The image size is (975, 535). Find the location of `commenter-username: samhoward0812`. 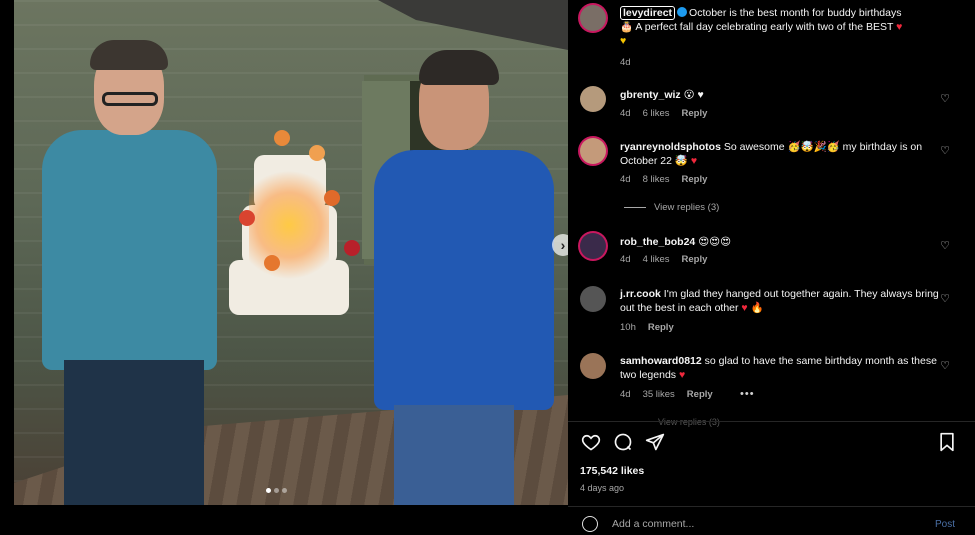

commenter-username: samhoward0812 is located at coordinates (661, 361).